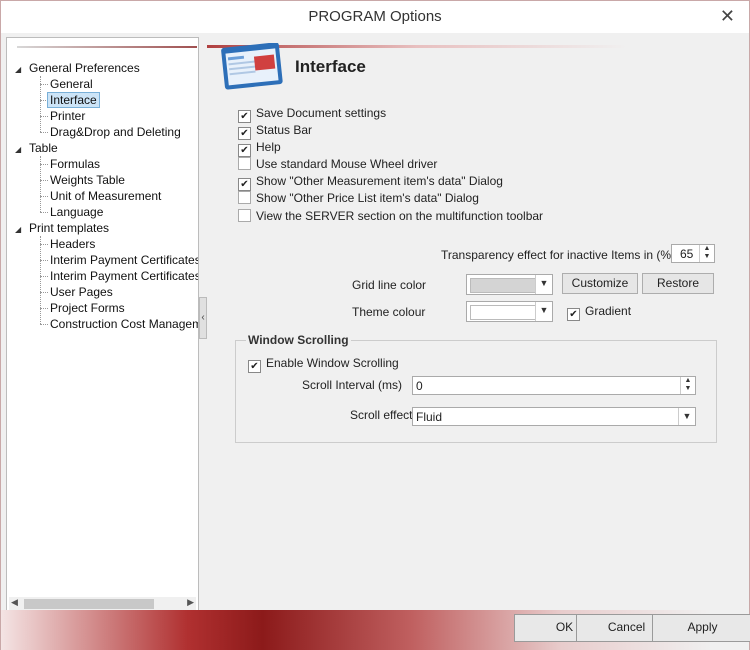 This screenshot has width=750, height=650. Describe the element at coordinates (190, 602) in the screenshot. I see `scroll-right-icon: ▶` at that location.